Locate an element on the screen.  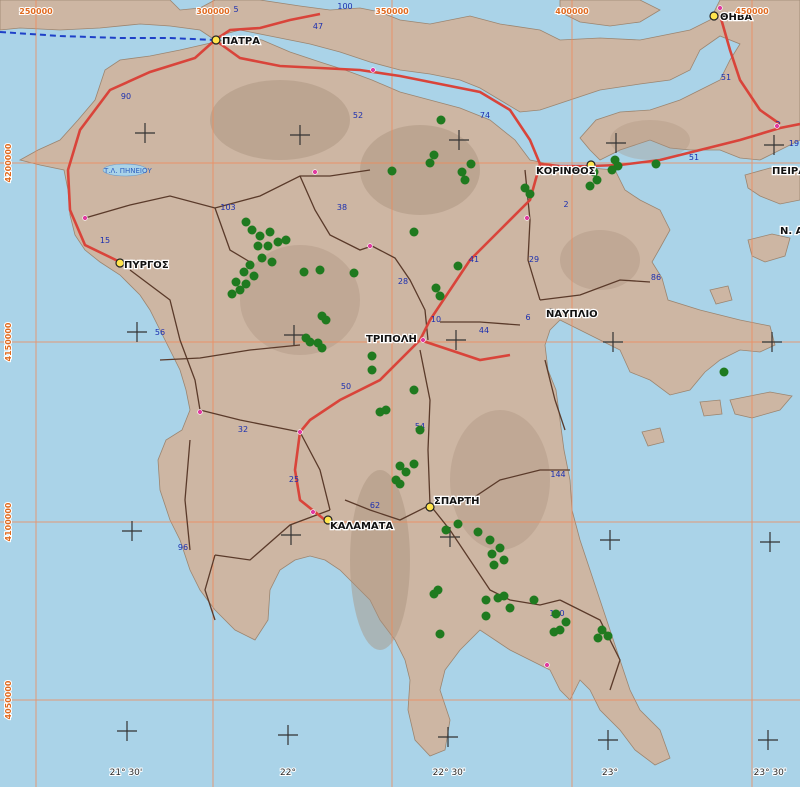
city-label: ΤΡΙΠΟΛΗ is located at coordinates (391, 339).